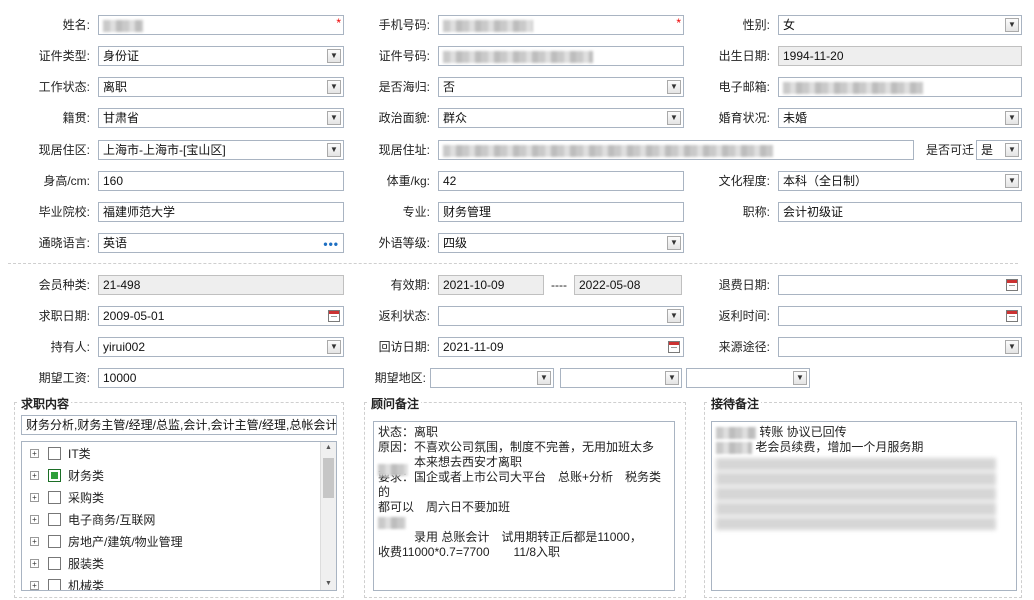 The height and width of the screenshot is (600, 1034). I want to click on tree-item-ecommerce: + 电子商务/互联网, so click(170, 520).